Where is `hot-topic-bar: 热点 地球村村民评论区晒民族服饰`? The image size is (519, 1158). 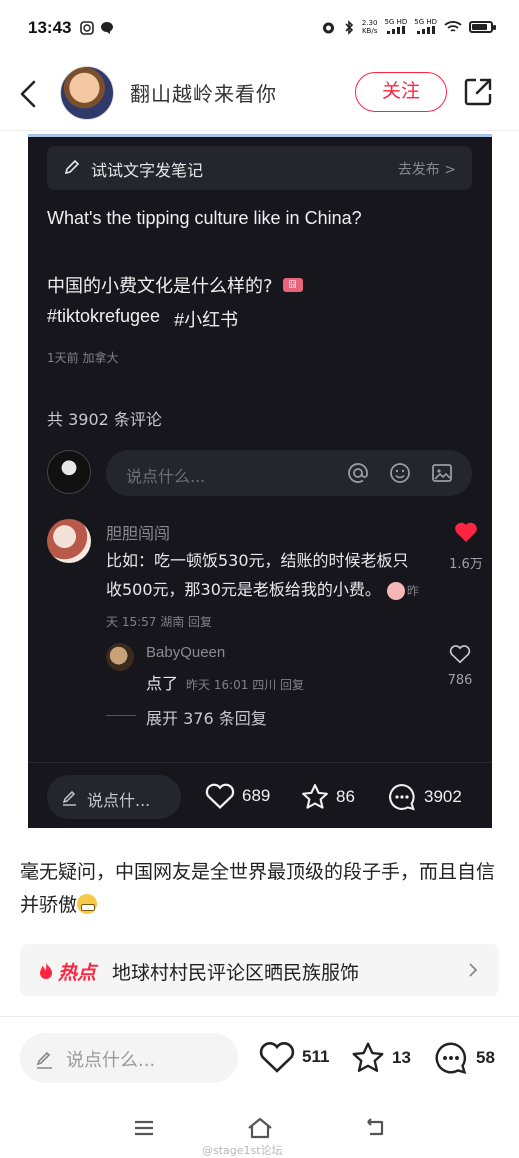 hot-topic-bar: 热点 地球村村民评论区晒民族服饰 is located at coordinates (259, 970).